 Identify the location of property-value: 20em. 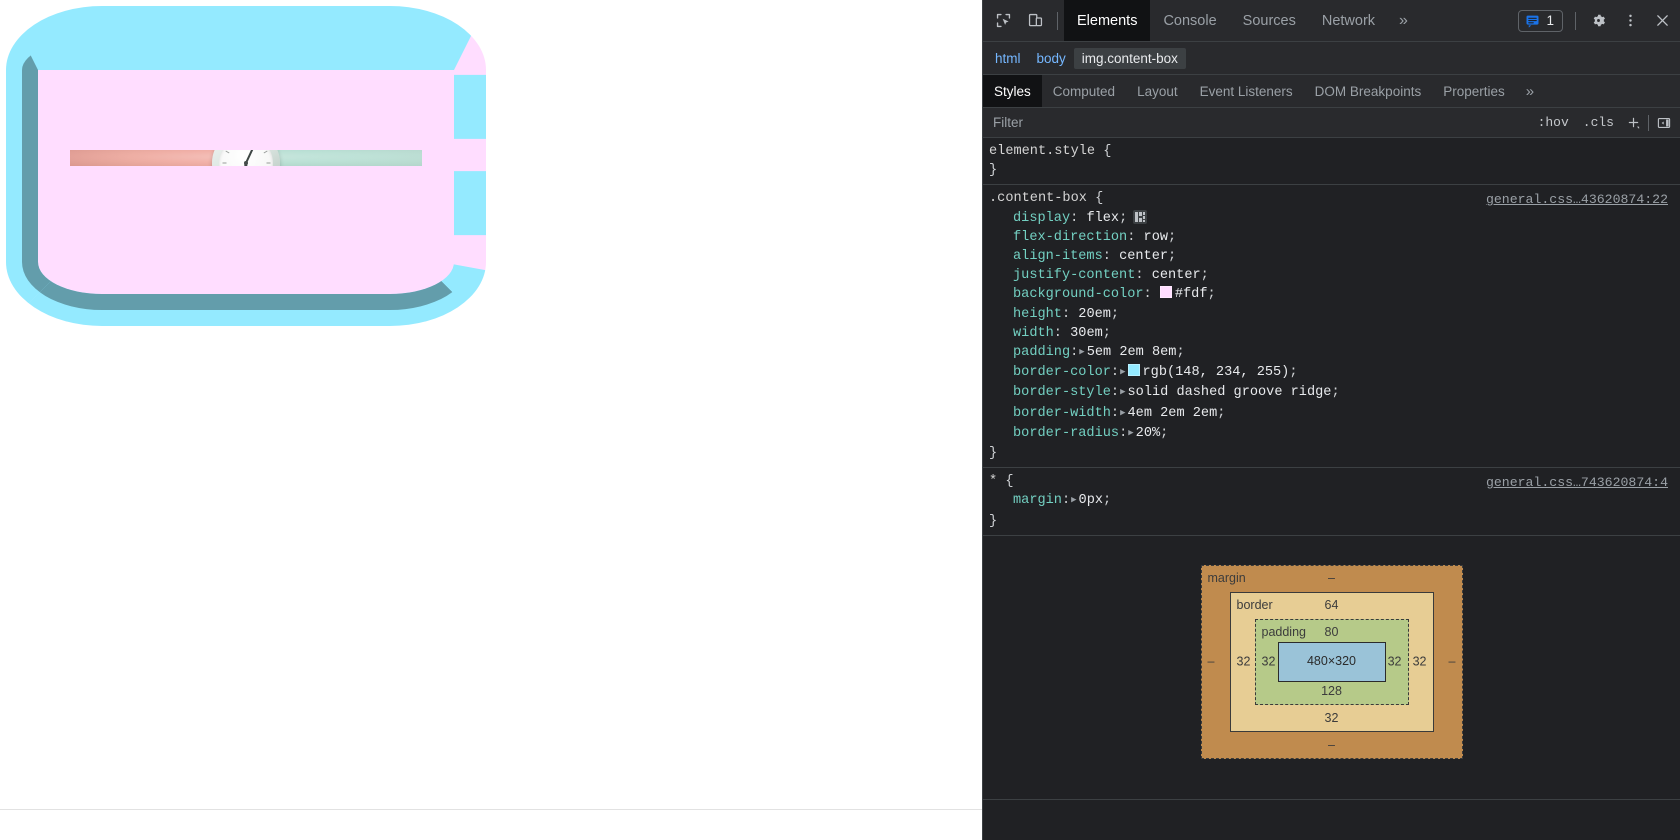
(1094, 314).